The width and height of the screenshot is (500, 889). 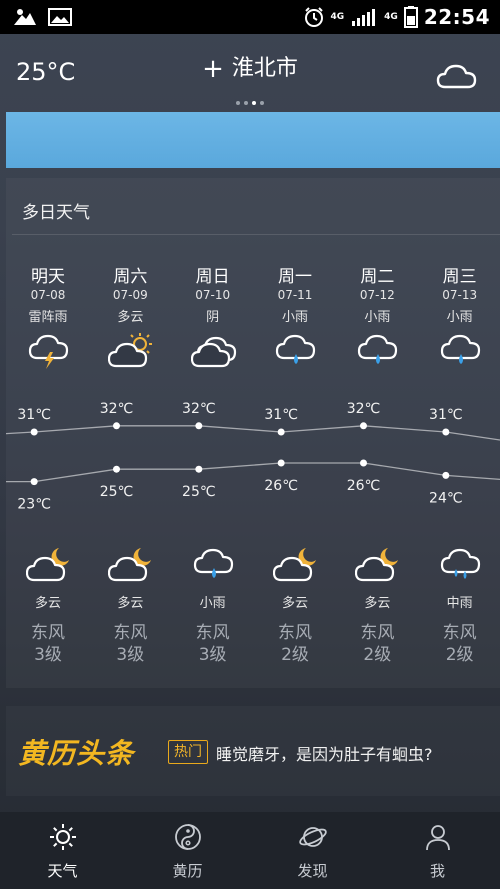 What do you see at coordinates (213, 317) in the screenshot?
I see `day-condition: 阴` at bounding box center [213, 317].